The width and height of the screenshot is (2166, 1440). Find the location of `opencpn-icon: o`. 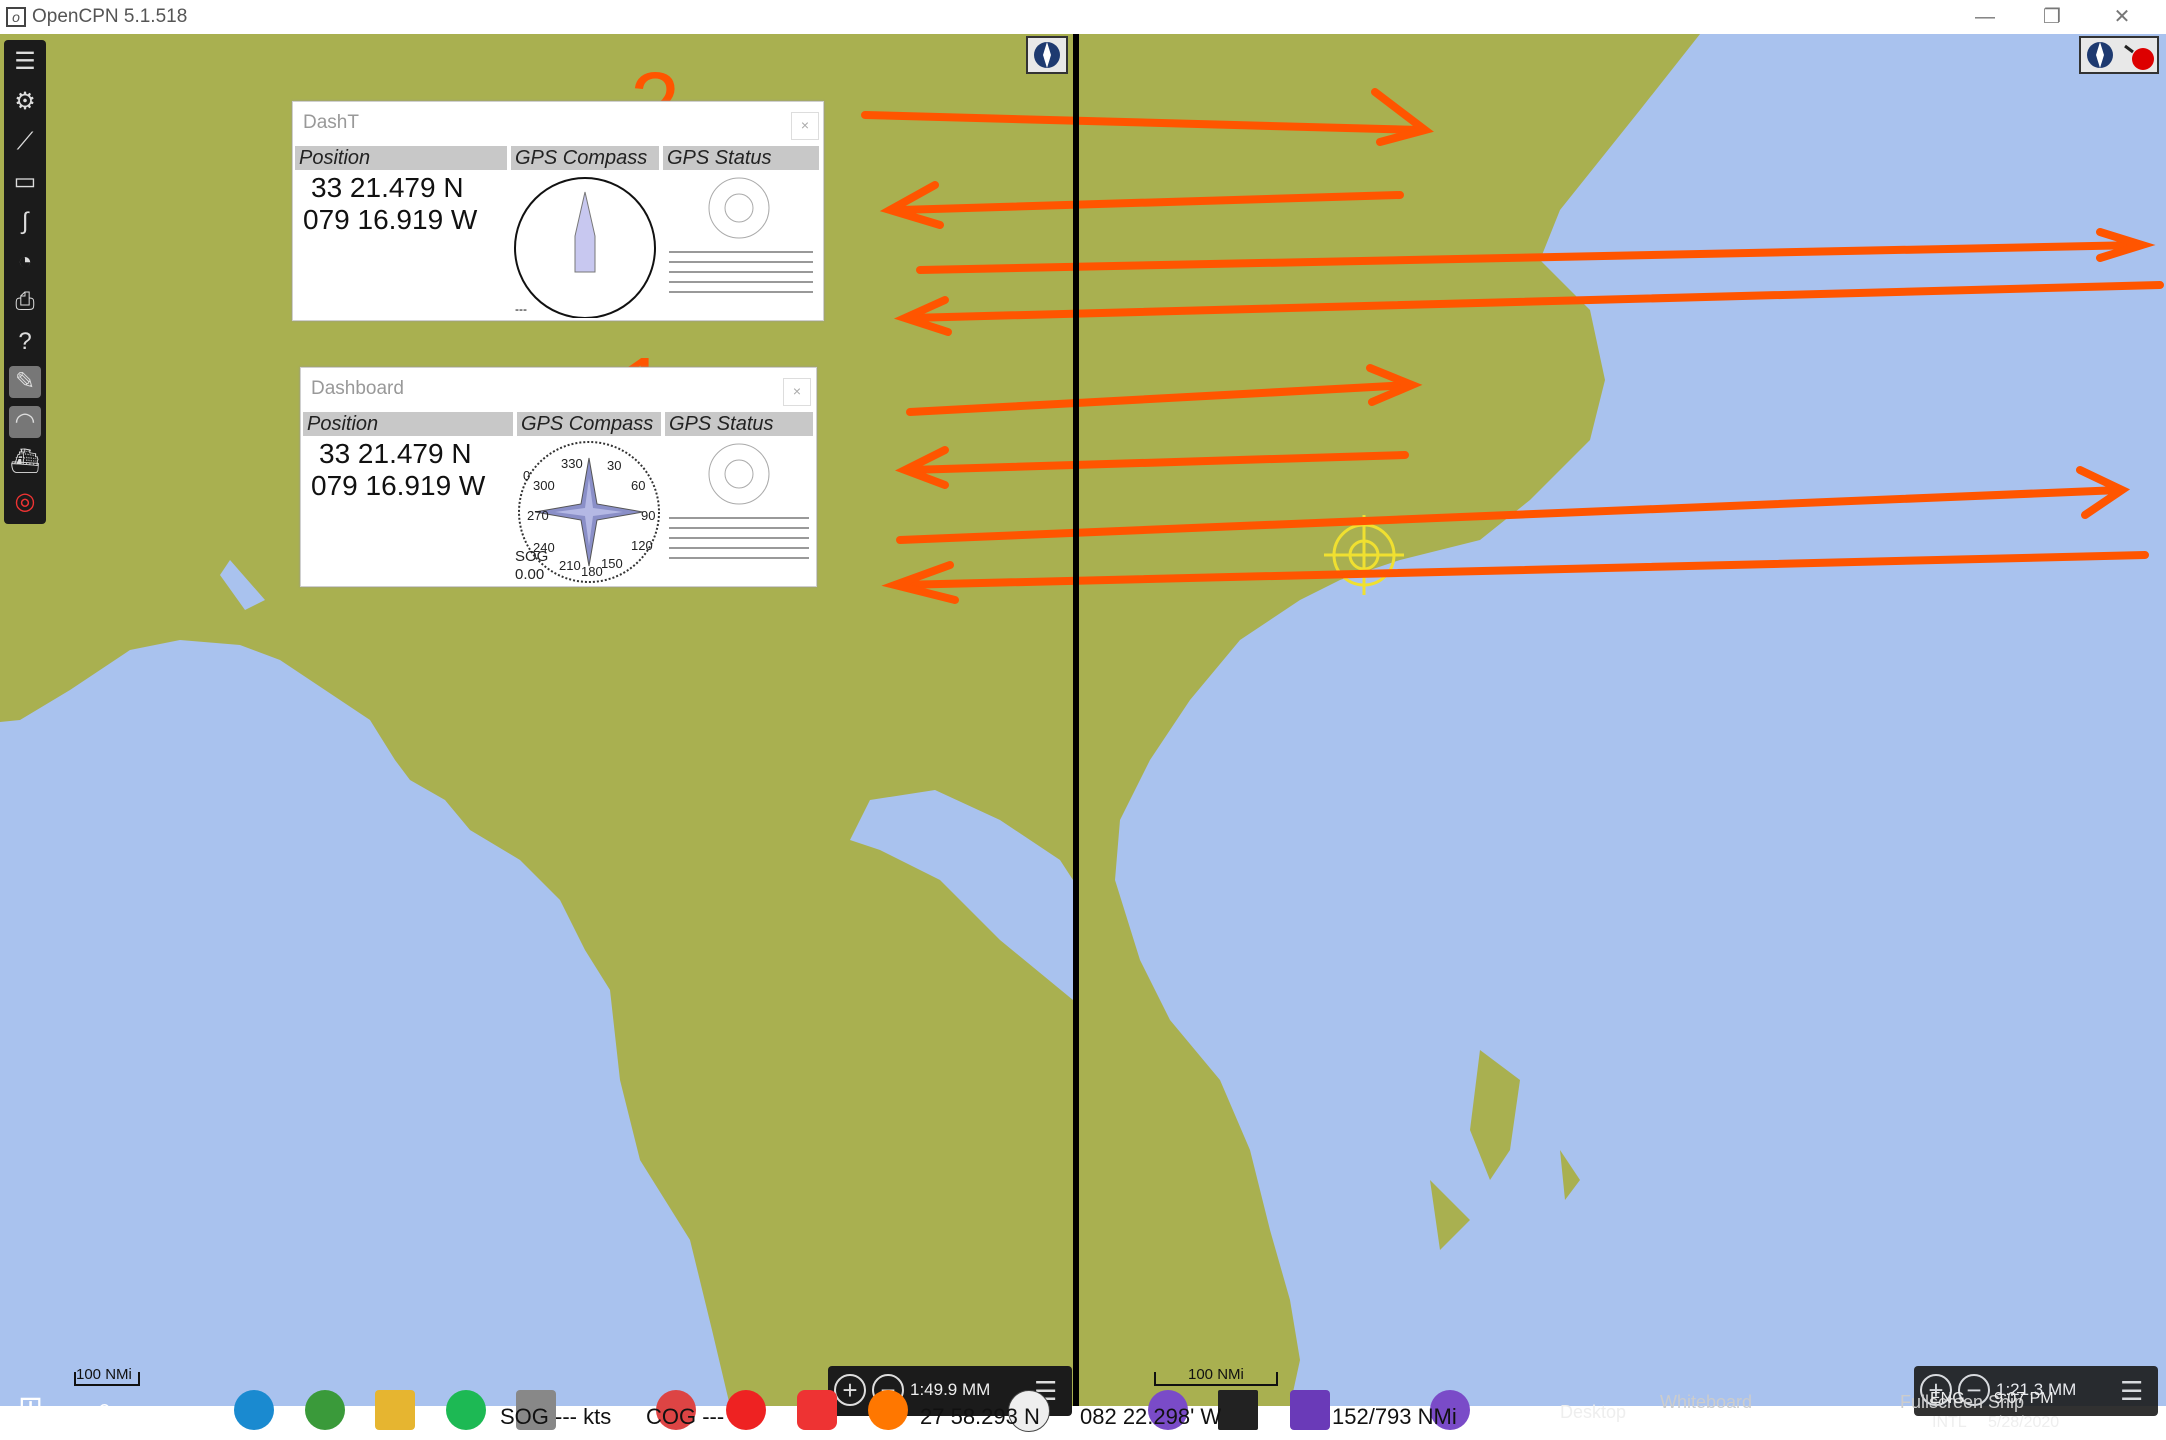

opencpn-icon: o is located at coordinates (16, 17).